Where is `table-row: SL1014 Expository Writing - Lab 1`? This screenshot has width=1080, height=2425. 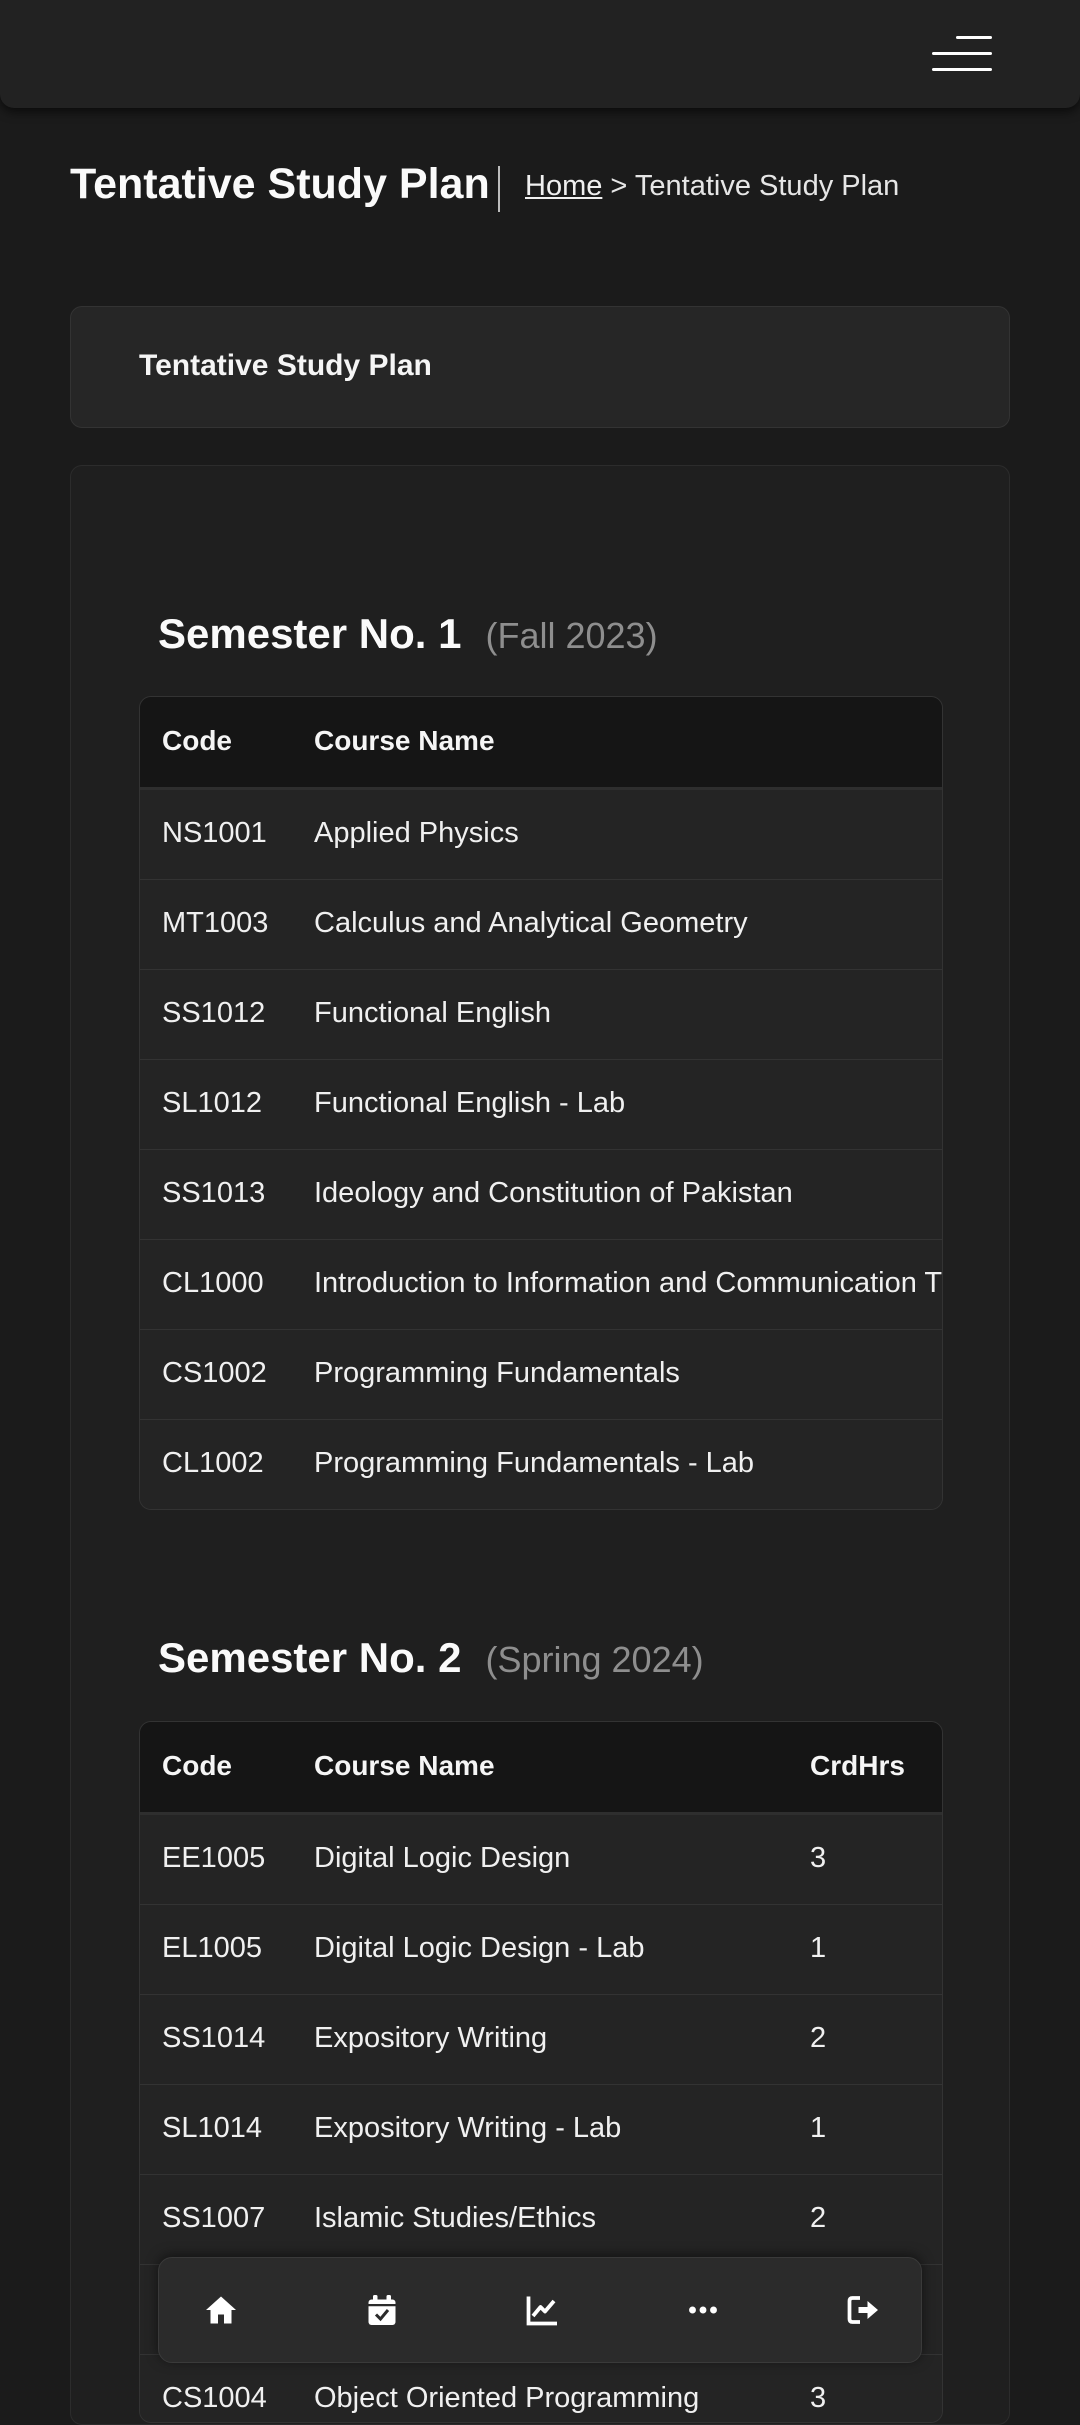 table-row: SL1014 Expository Writing - Lab 1 is located at coordinates (541, 2129).